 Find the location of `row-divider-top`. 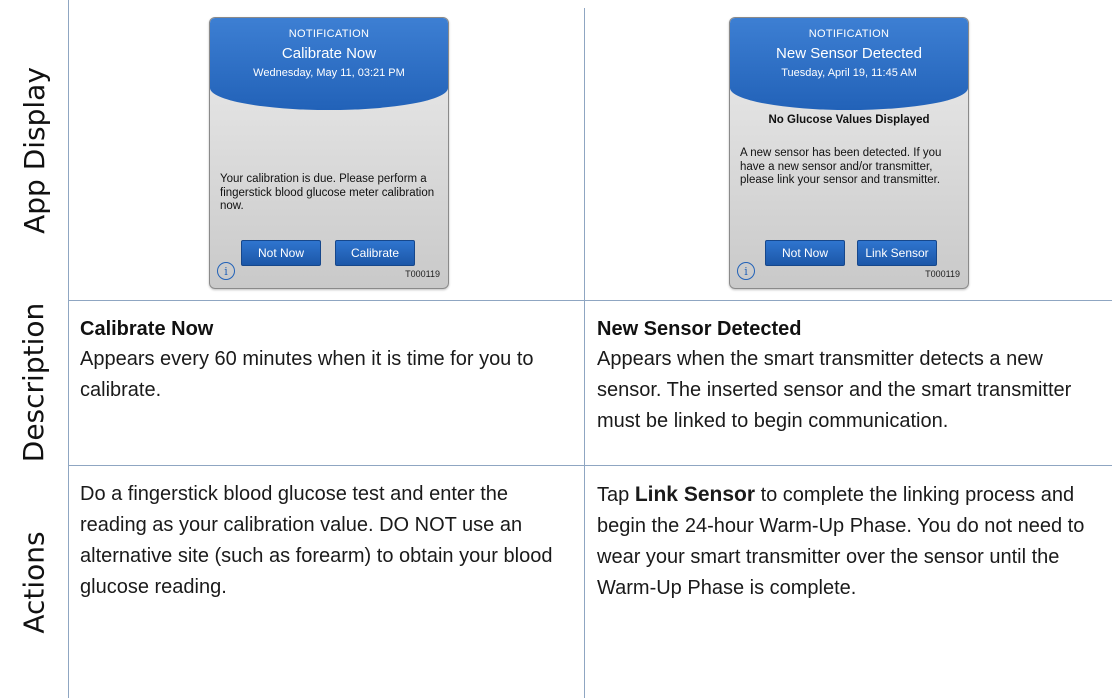

row-divider-top is located at coordinates (590, 300).